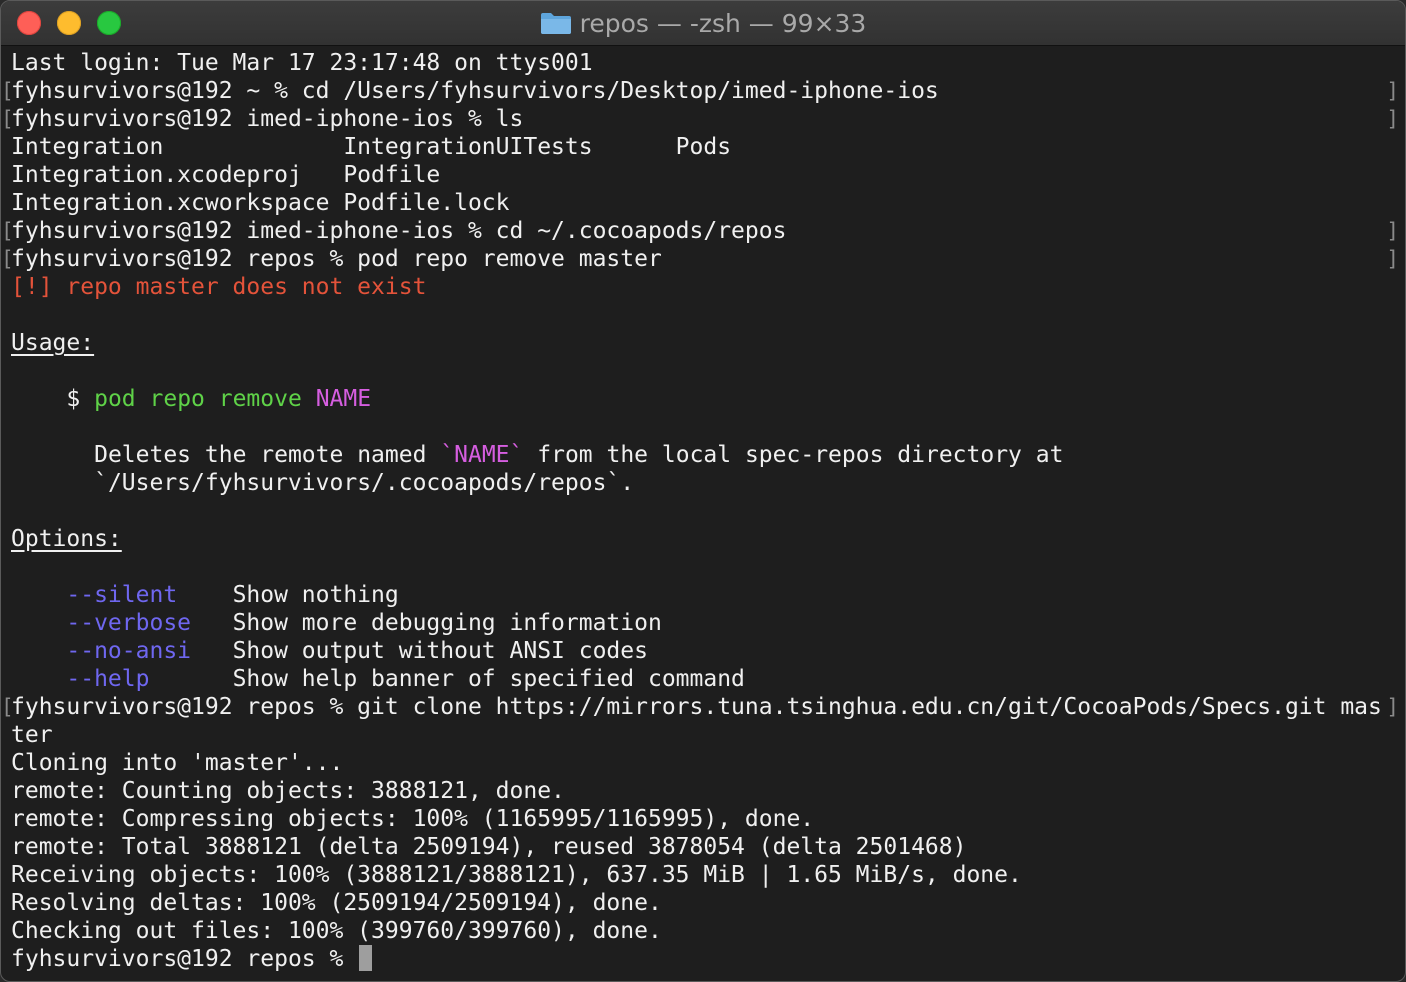 This screenshot has width=1406, height=982. Describe the element at coordinates (705, 399) in the screenshot. I see `usage-line: $ pod repo remove NAME` at that location.